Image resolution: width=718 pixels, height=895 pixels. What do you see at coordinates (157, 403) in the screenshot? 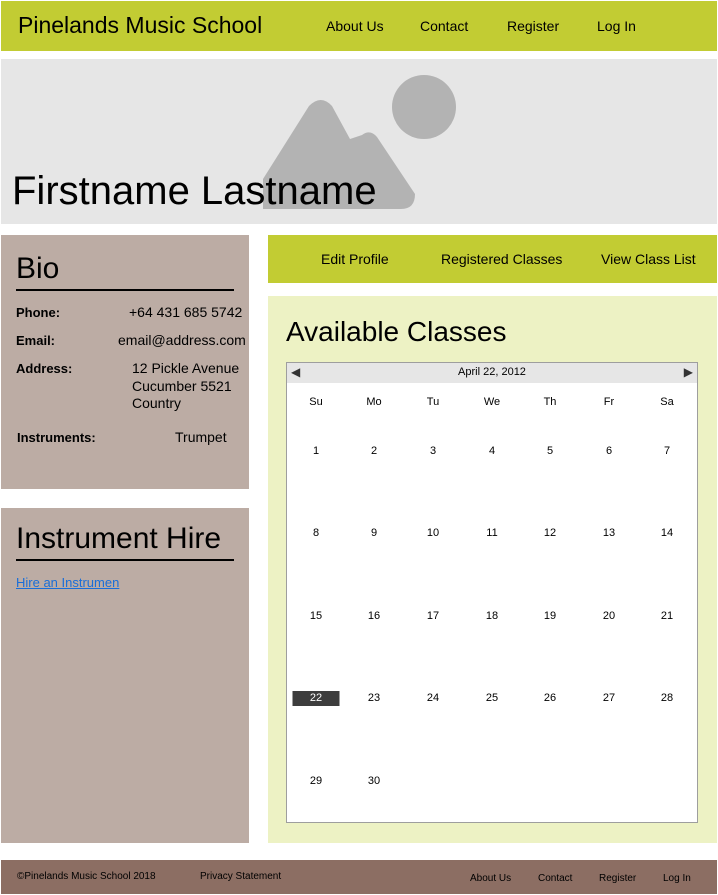
I see `address-line-3: Country` at bounding box center [157, 403].